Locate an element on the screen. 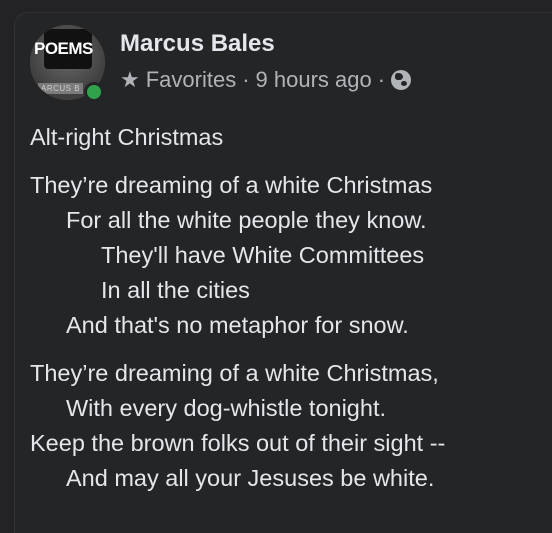  globe-icon is located at coordinates (401, 80).